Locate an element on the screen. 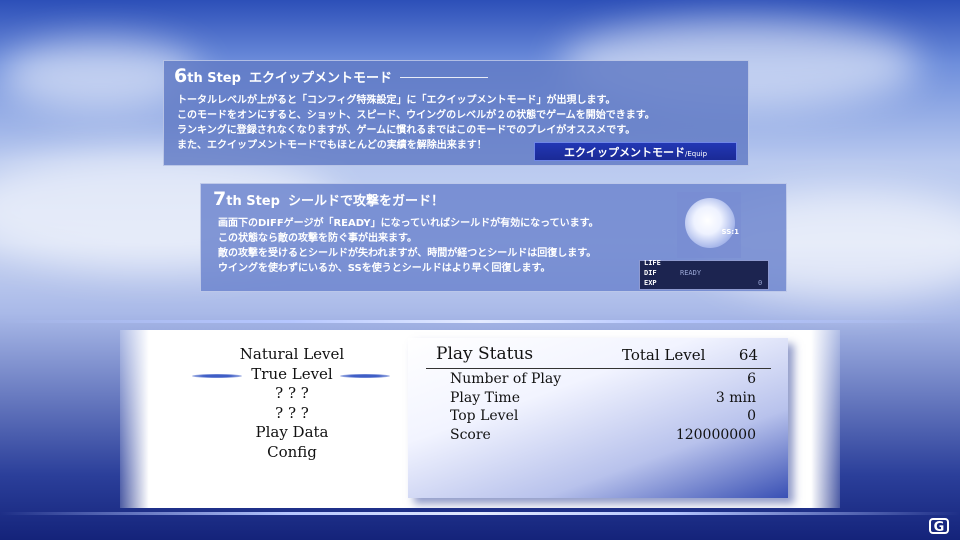  step6-title: 6th Step エクイップメントモード is located at coordinates (283, 76).